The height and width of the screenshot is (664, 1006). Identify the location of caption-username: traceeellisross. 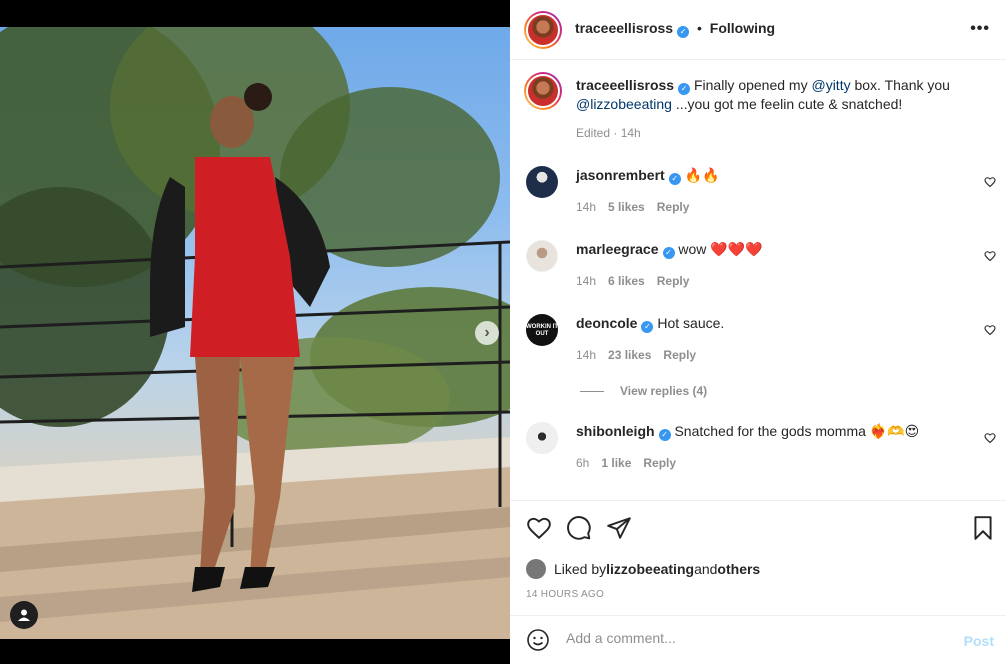
(625, 85).